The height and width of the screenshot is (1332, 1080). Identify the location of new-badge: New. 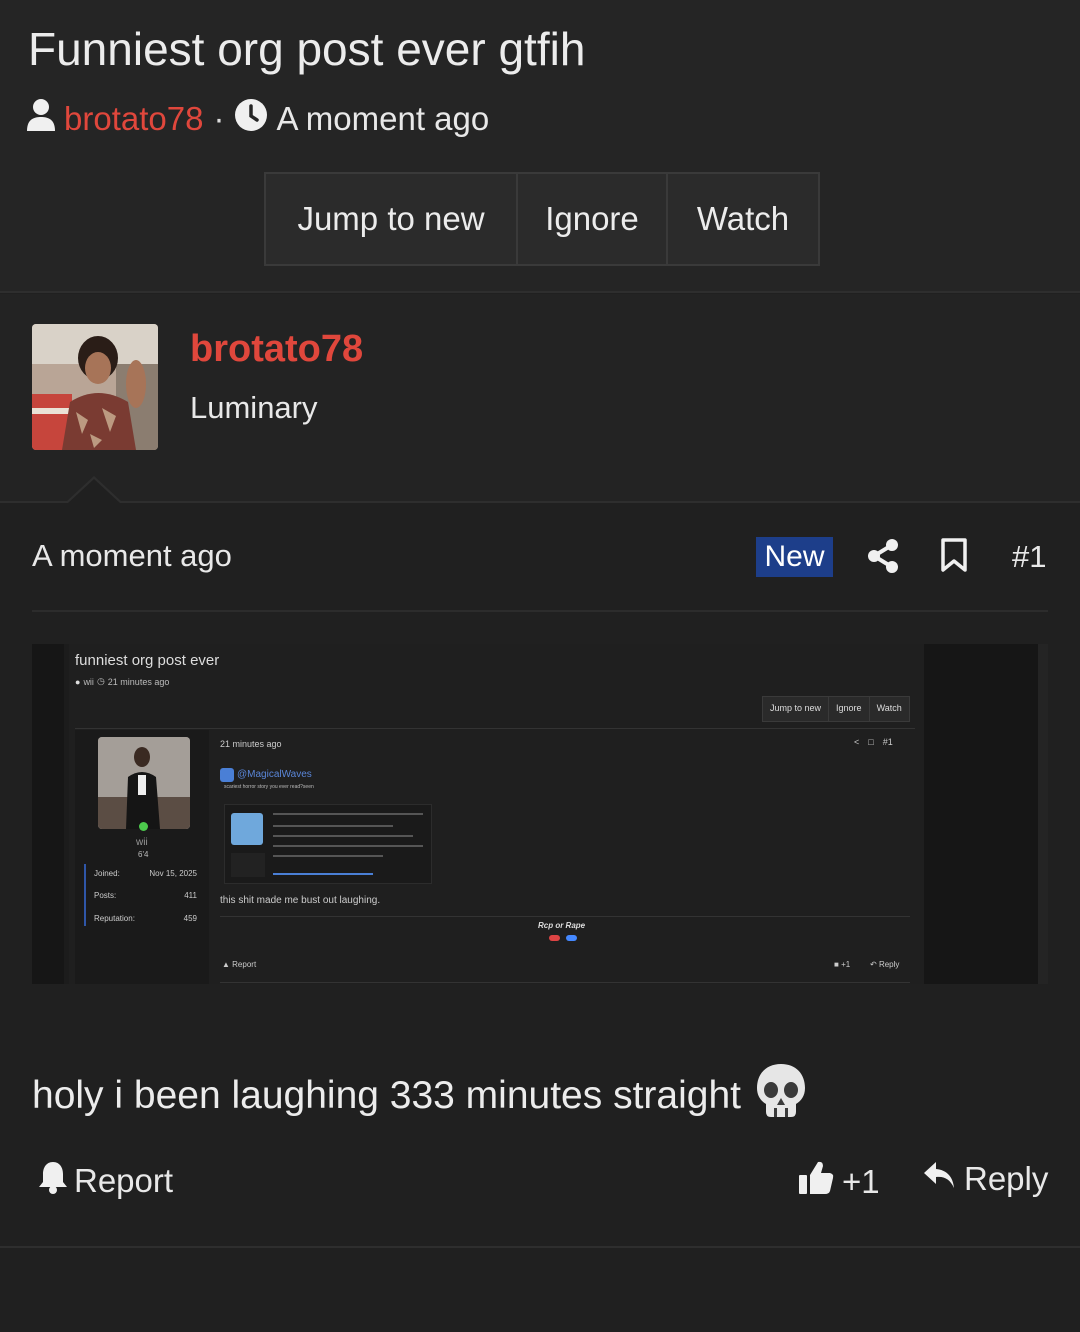
(794, 557).